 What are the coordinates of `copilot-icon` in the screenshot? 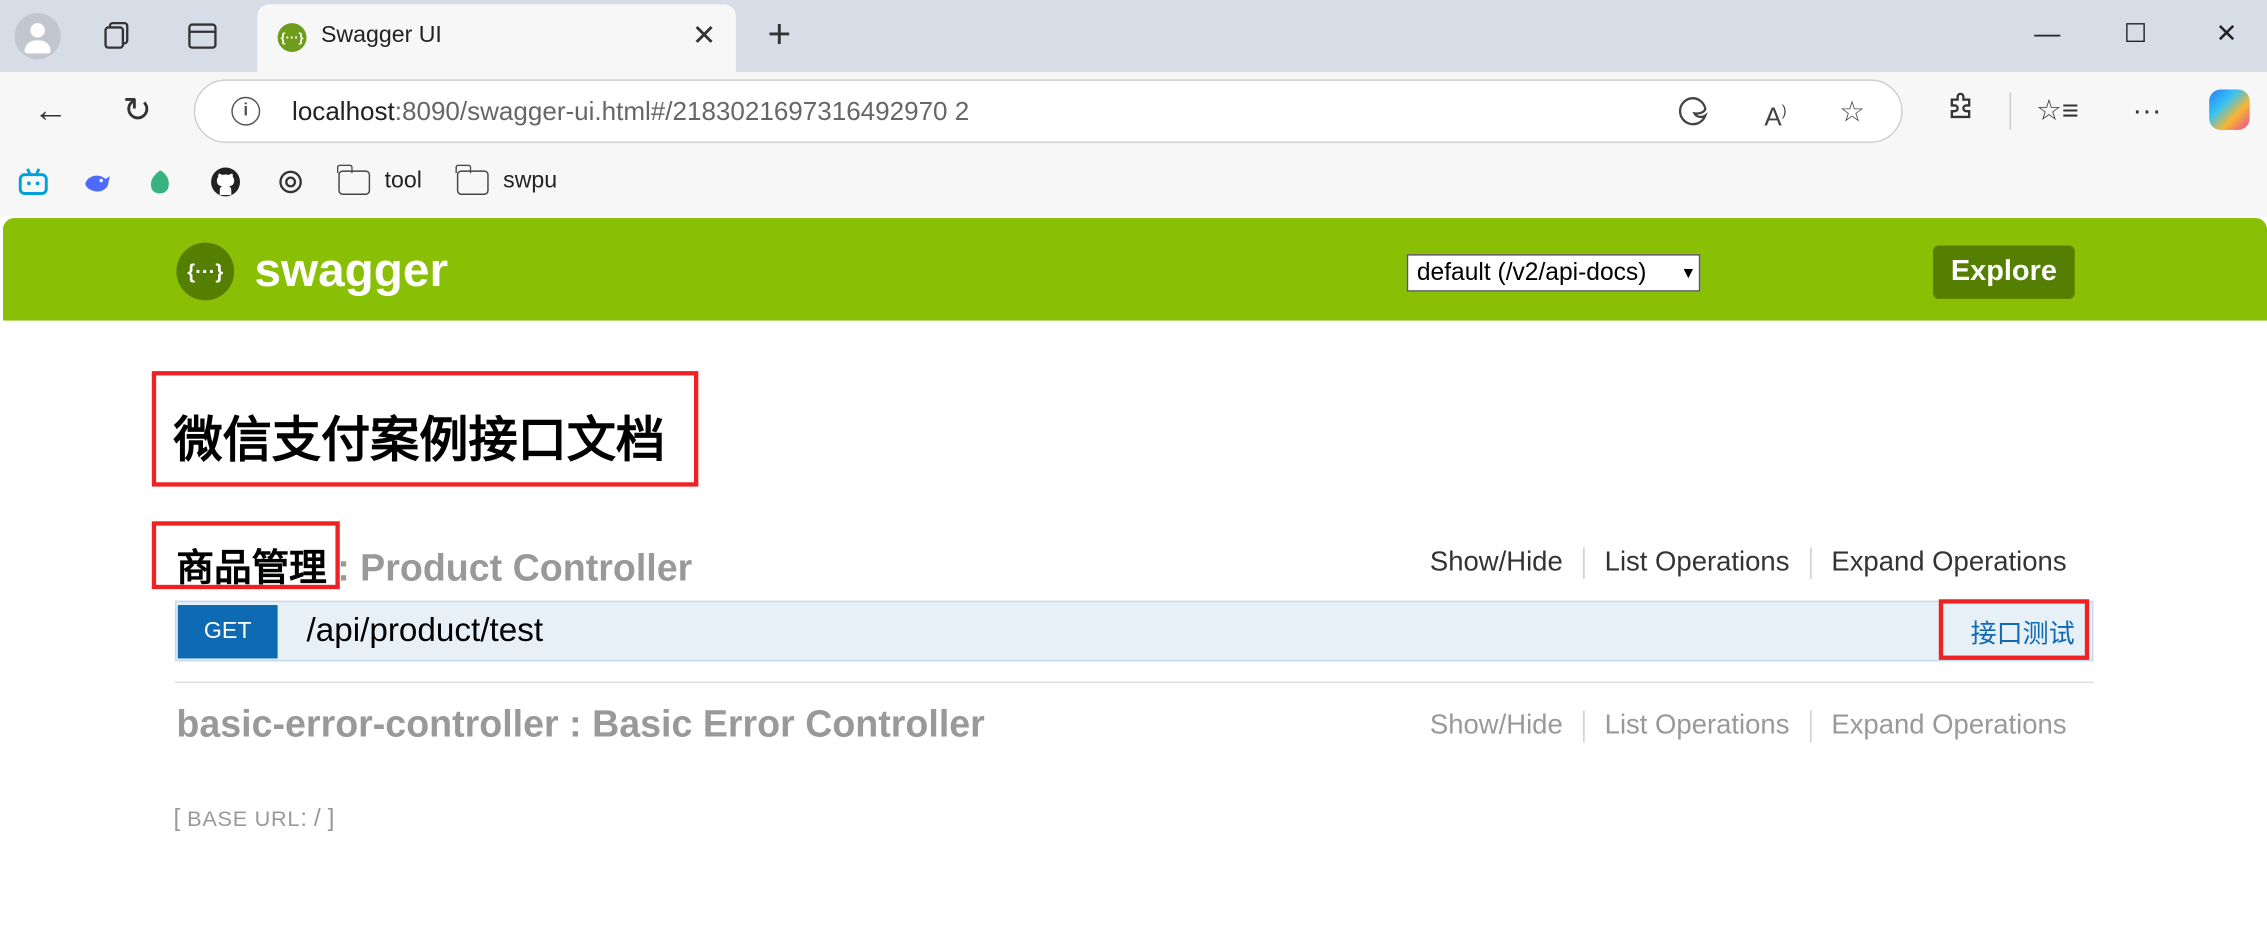 It's located at (2229, 109).